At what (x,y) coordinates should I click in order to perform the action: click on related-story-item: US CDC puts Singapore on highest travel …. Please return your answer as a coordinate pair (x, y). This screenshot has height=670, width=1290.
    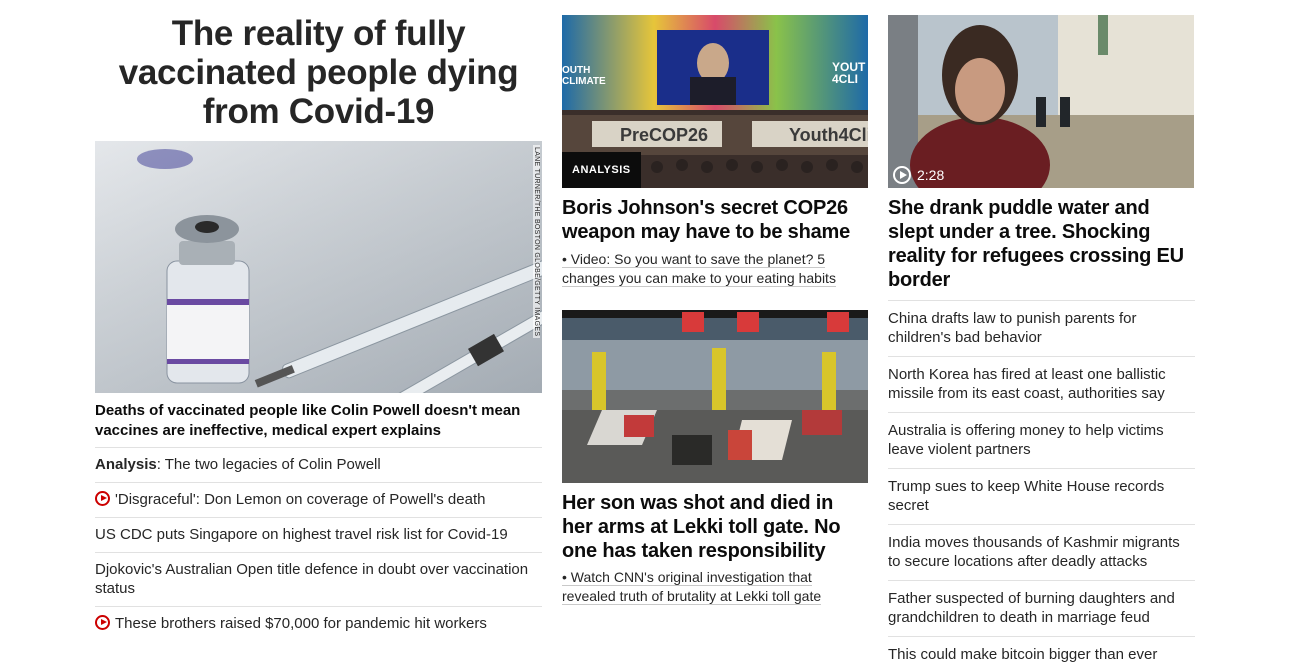
    Looking at the image, I should click on (318, 534).